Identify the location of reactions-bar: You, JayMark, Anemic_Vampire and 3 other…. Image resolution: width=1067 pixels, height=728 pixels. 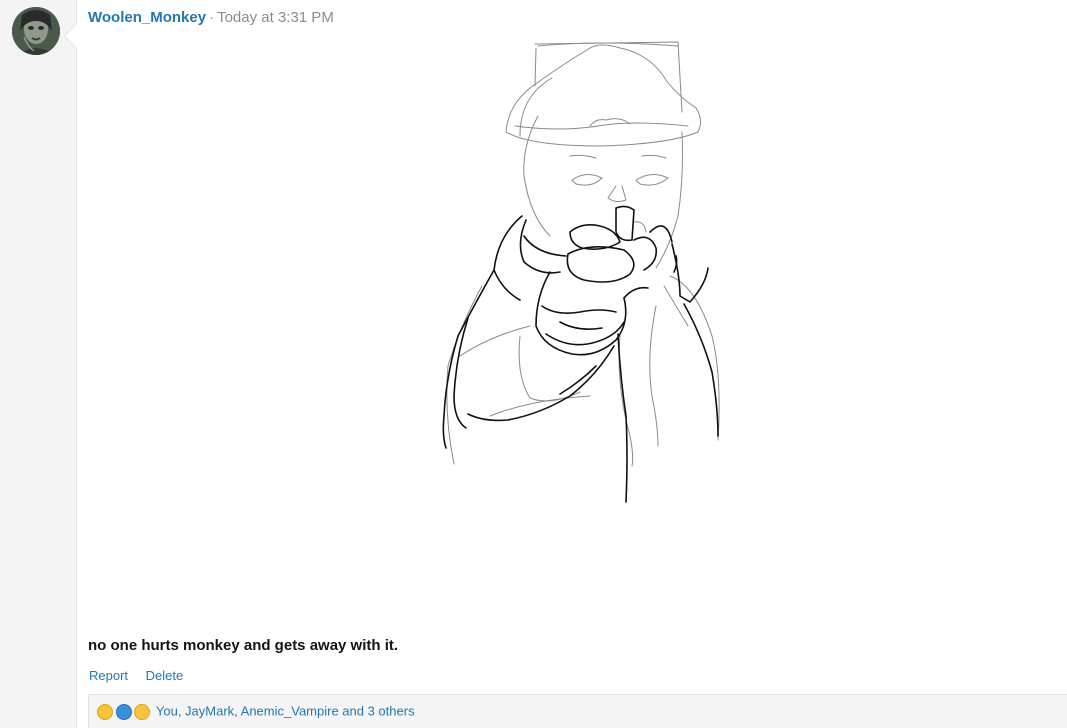
(577, 711).